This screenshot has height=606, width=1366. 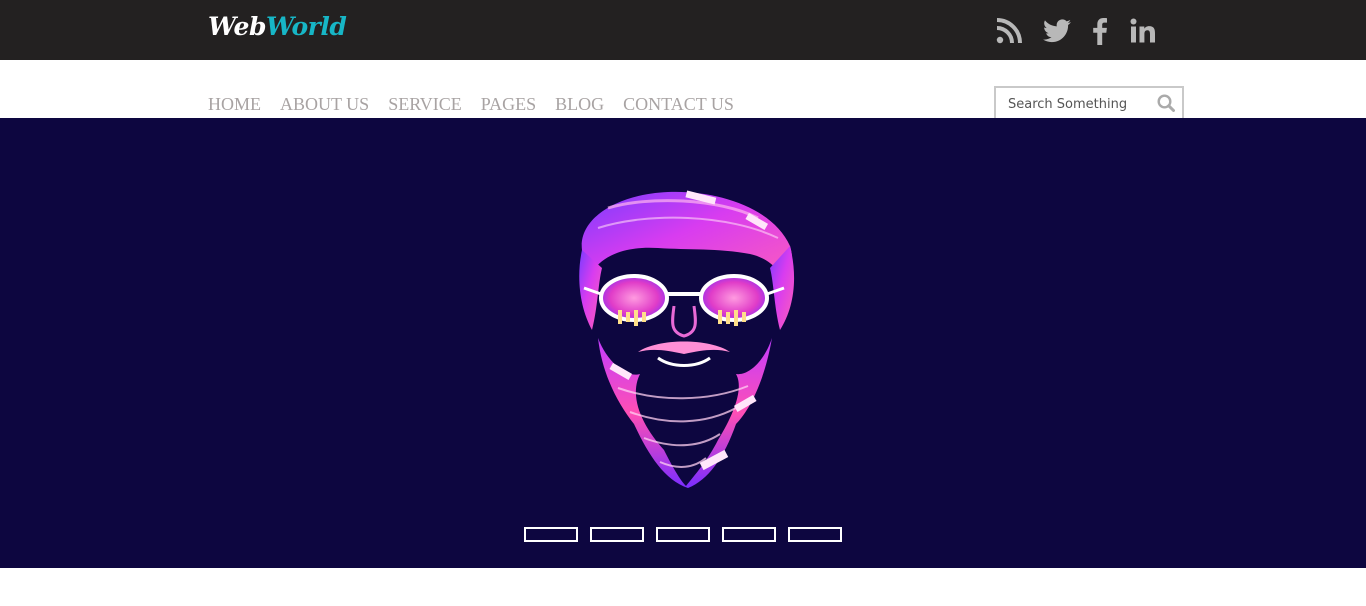 I want to click on nav-blog: BLOG, so click(x=579, y=104).